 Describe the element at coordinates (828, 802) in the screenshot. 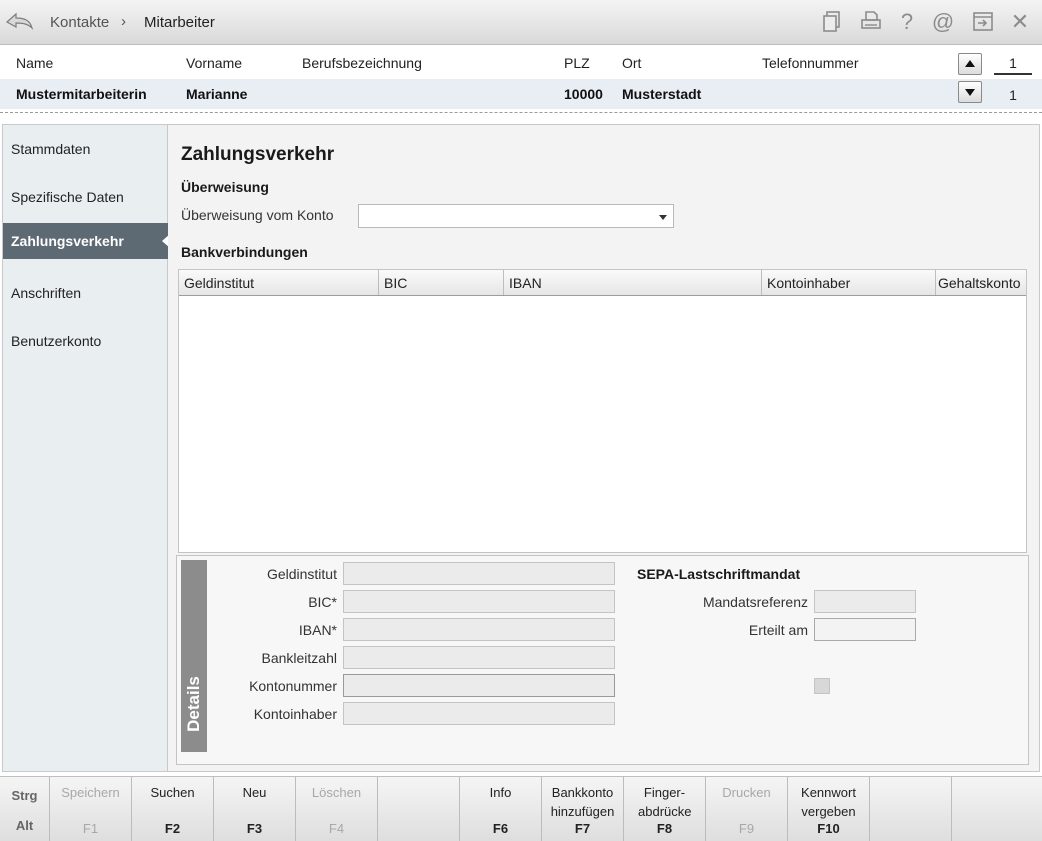

I see `fkey-label: Kennwort vergeben` at that location.